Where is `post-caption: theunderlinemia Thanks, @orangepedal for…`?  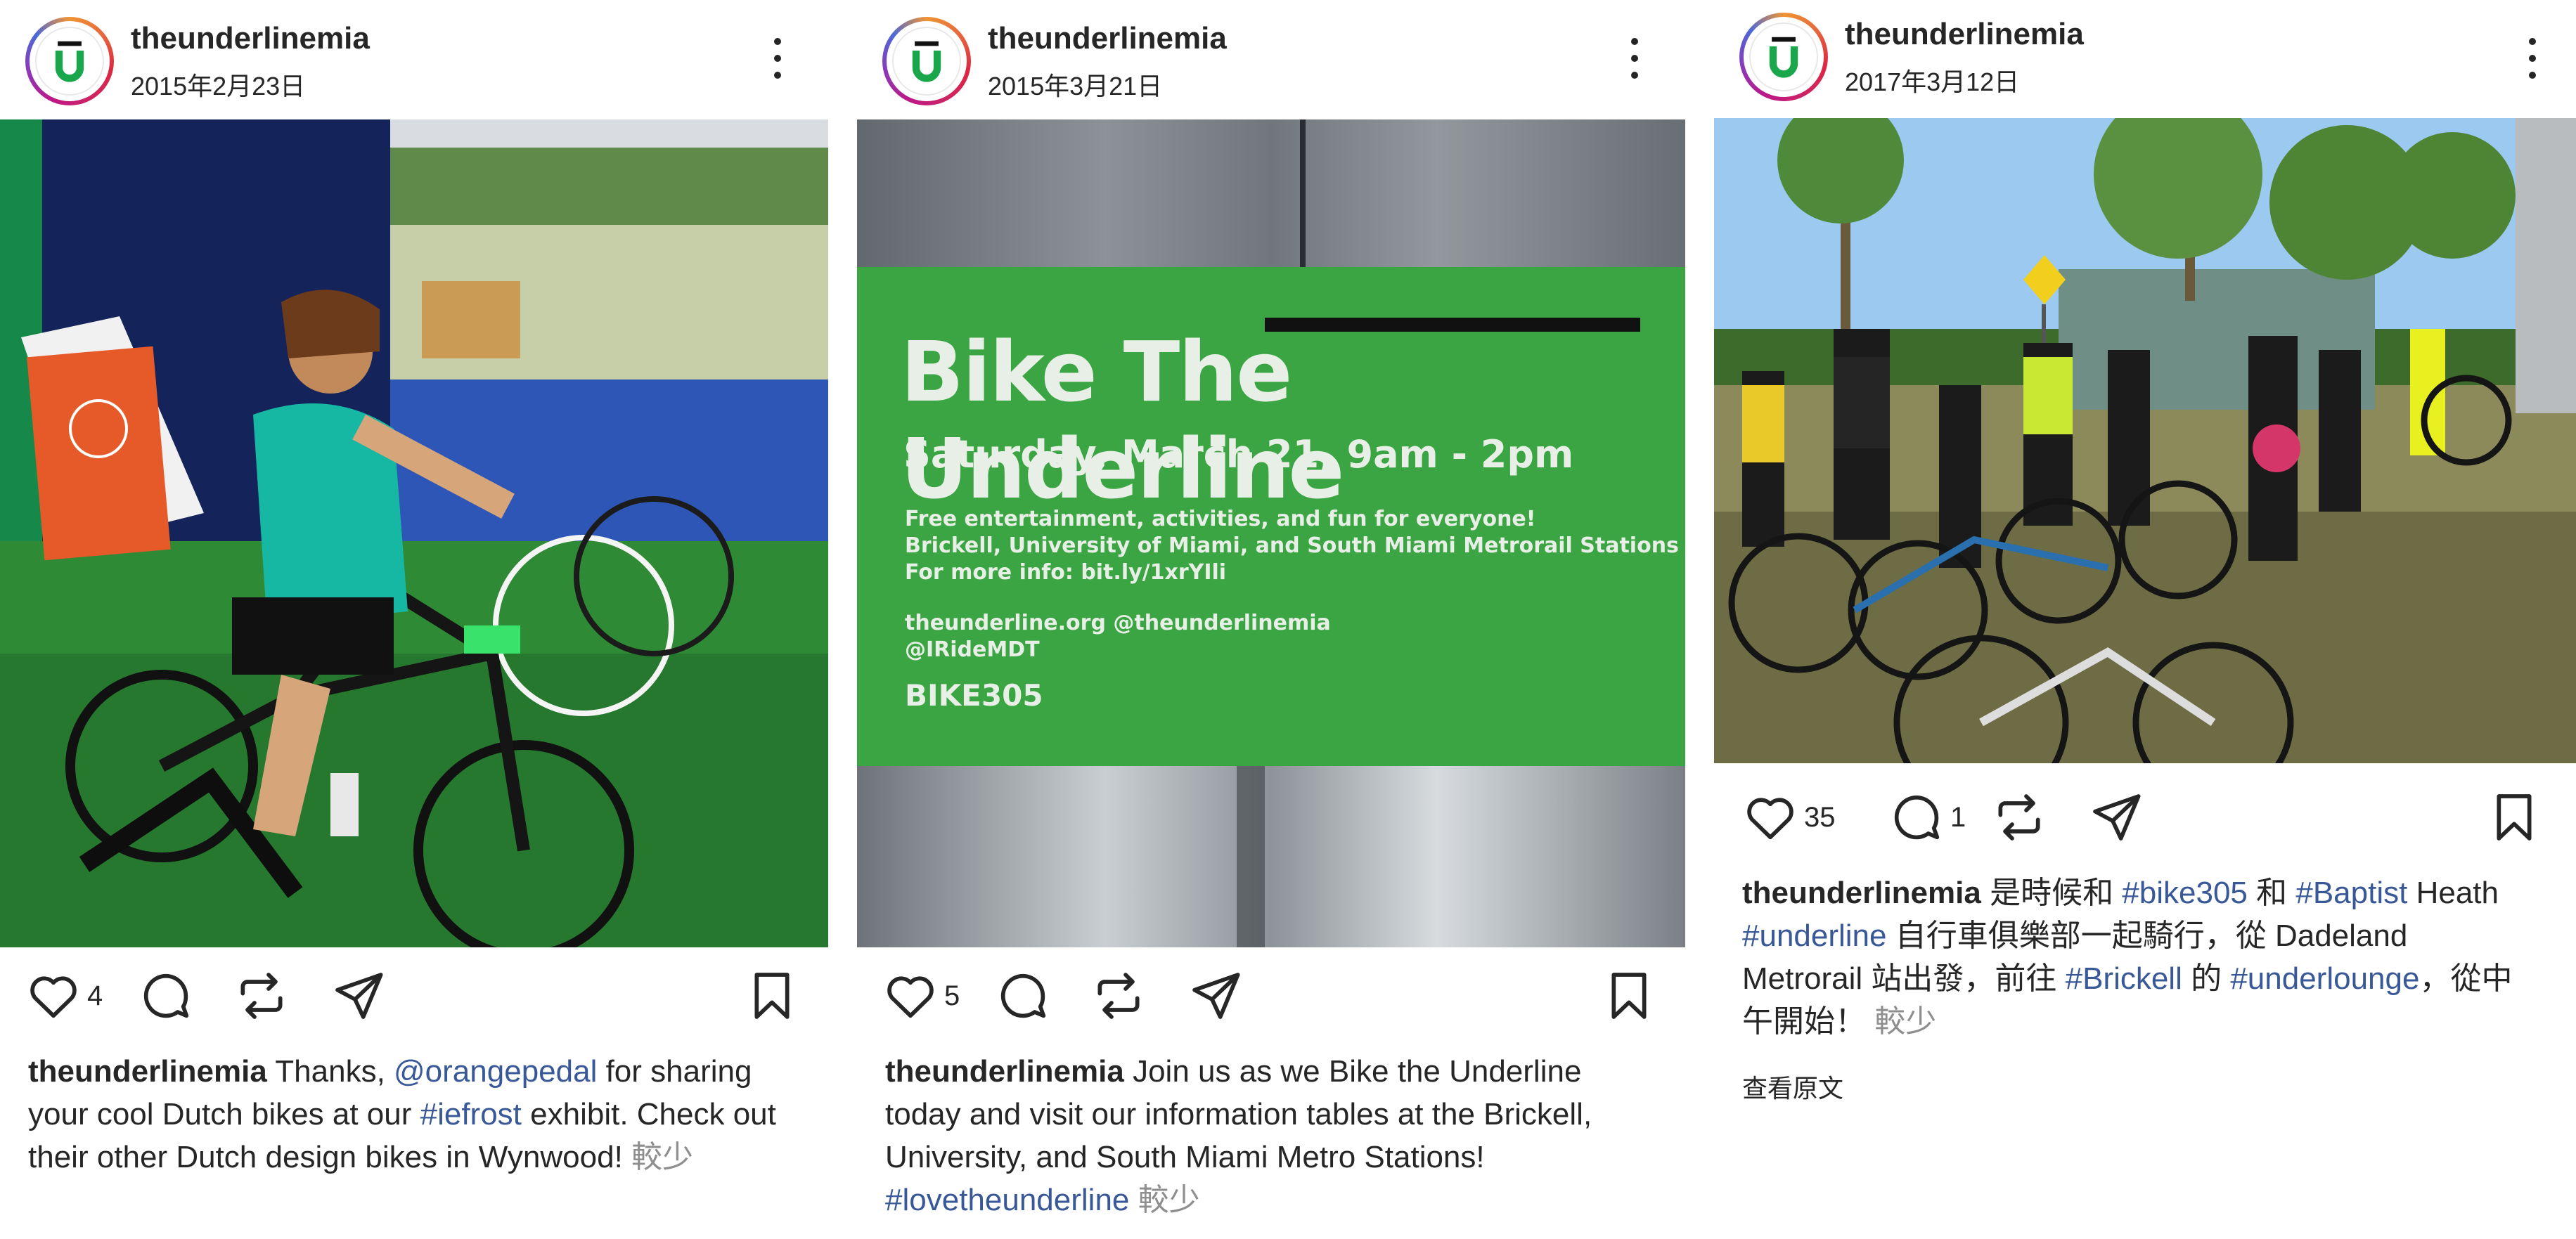
post-caption: theunderlinemia Thanks, @orangepedal for… is located at coordinates (414, 1114).